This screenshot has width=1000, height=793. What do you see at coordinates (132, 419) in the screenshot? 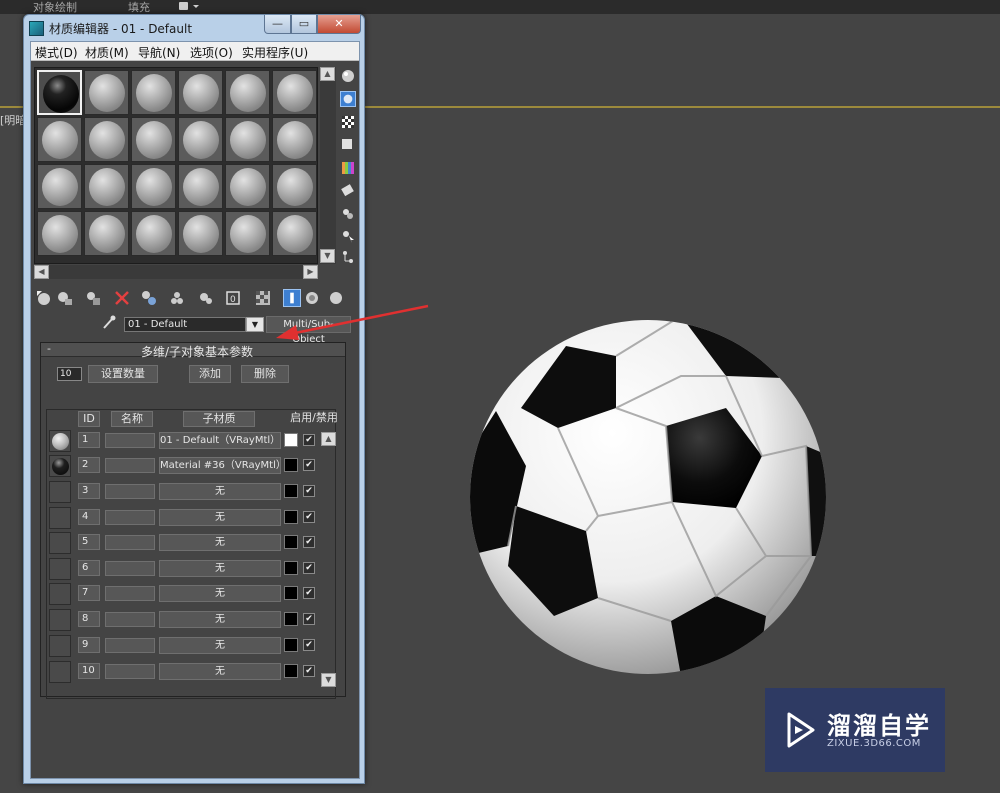
I see `column-header-name: 名称` at bounding box center [132, 419].